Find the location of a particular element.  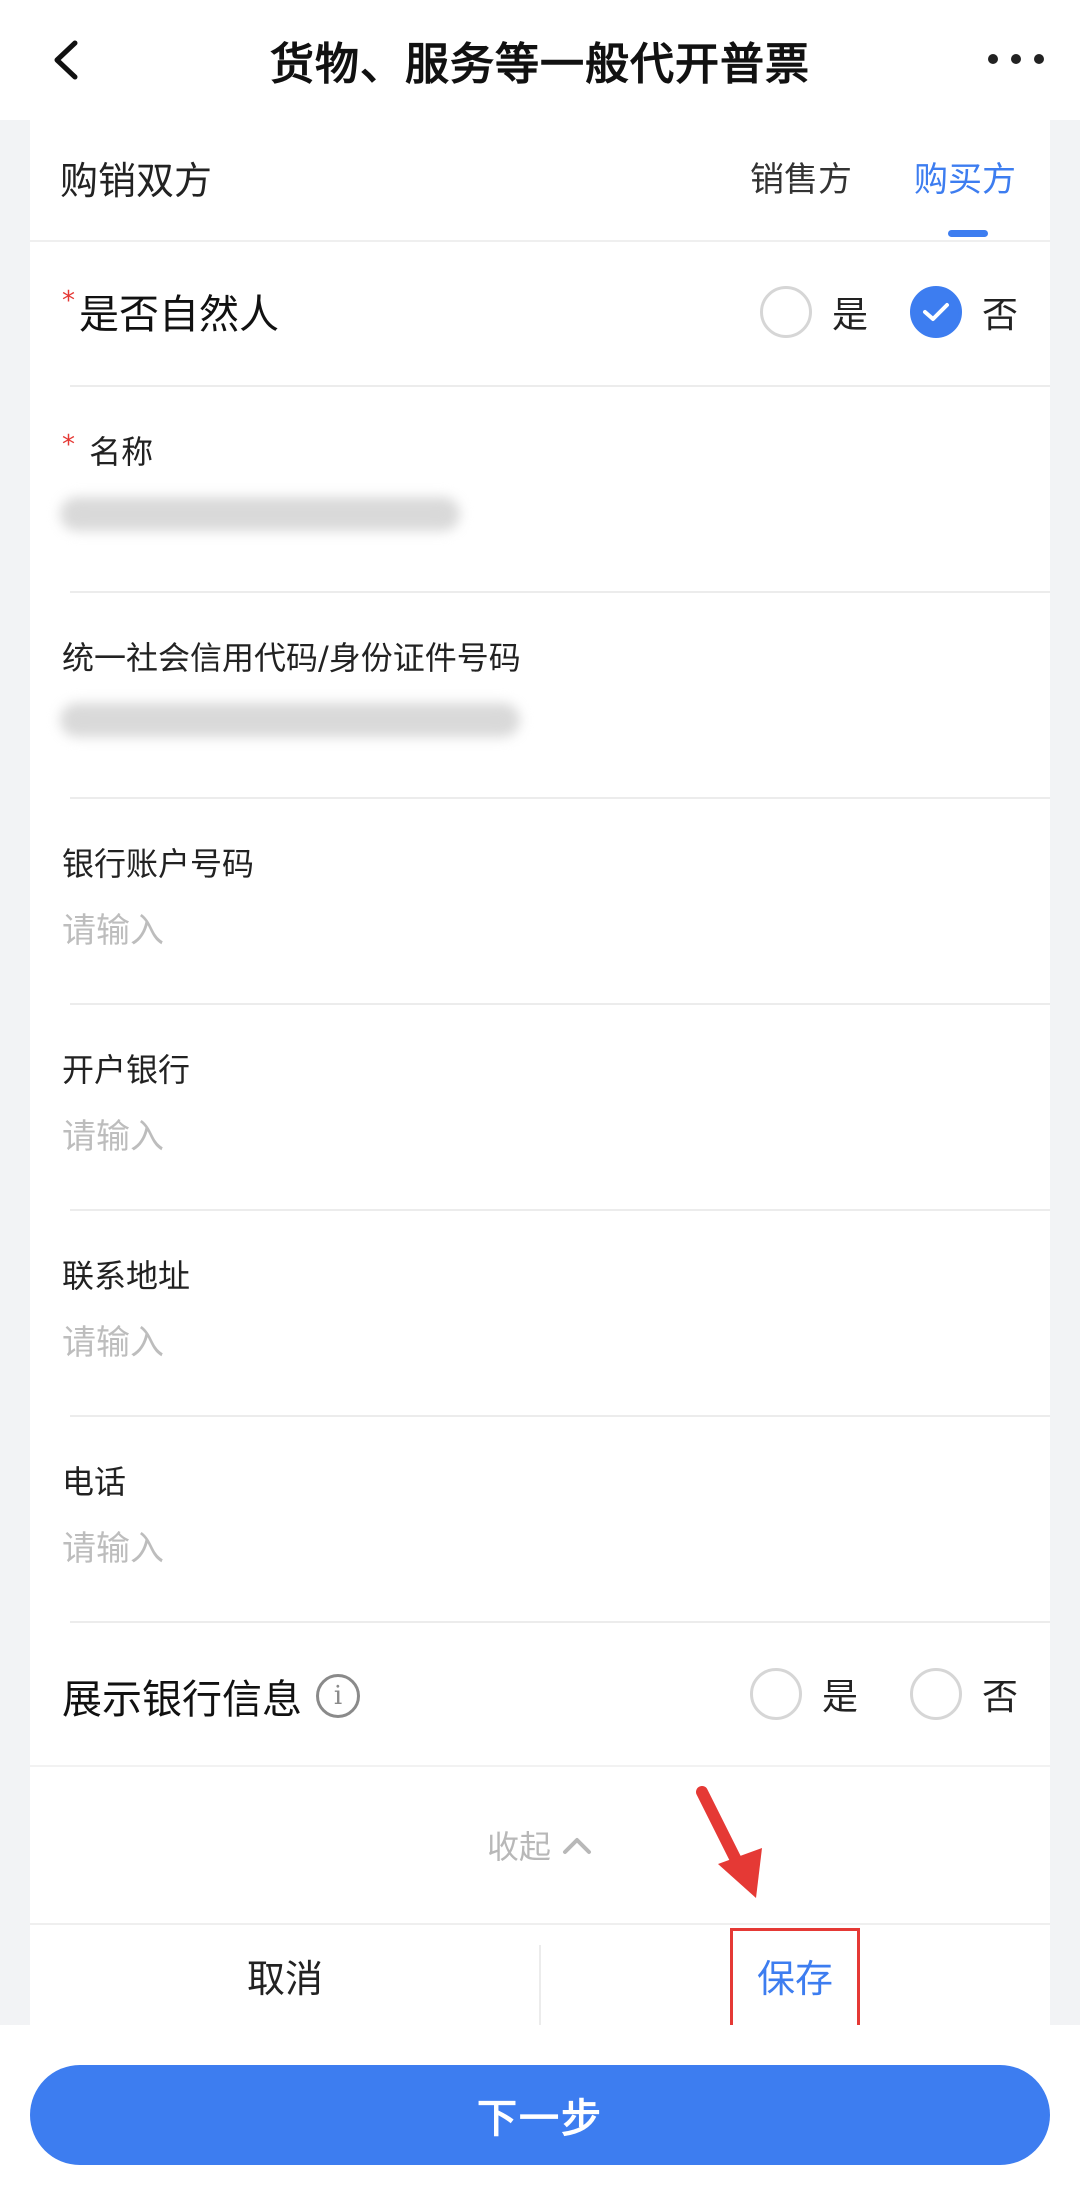

action-bar: 取消 保存 is located at coordinates (540, 1975).